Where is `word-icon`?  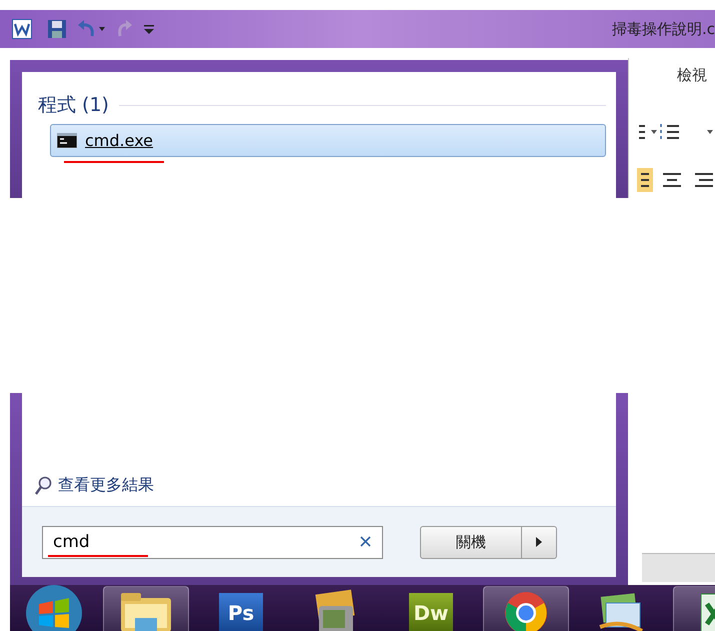 word-icon is located at coordinates (22, 29).